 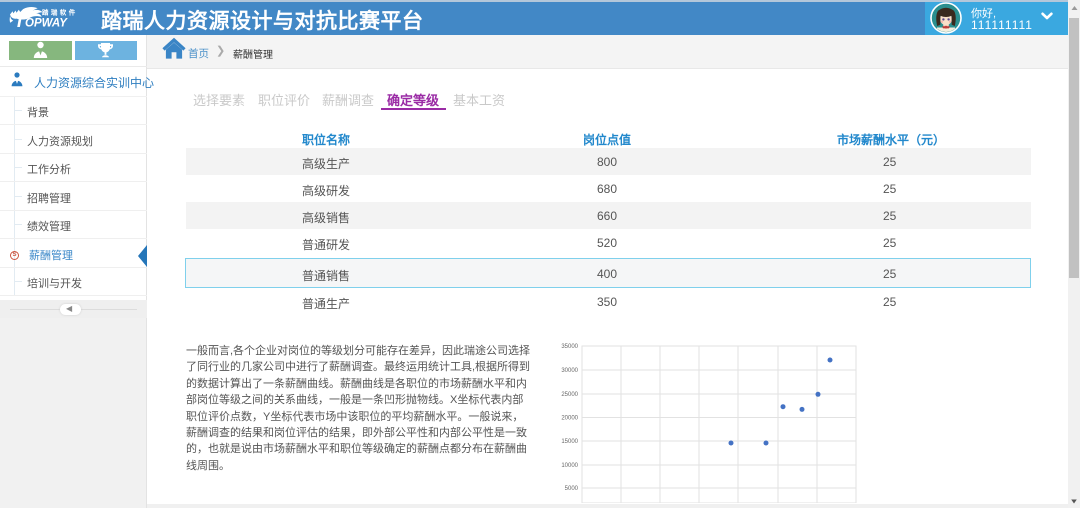 What do you see at coordinates (569, 466) in the screenshot?
I see `svg-text: 10000` at bounding box center [569, 466].